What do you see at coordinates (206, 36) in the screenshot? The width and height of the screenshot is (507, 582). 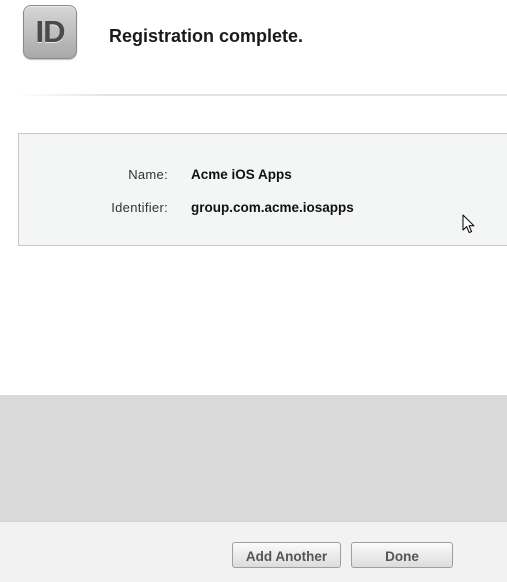 I see `page-title: Registration complete.` at bounding box center [206, 36].